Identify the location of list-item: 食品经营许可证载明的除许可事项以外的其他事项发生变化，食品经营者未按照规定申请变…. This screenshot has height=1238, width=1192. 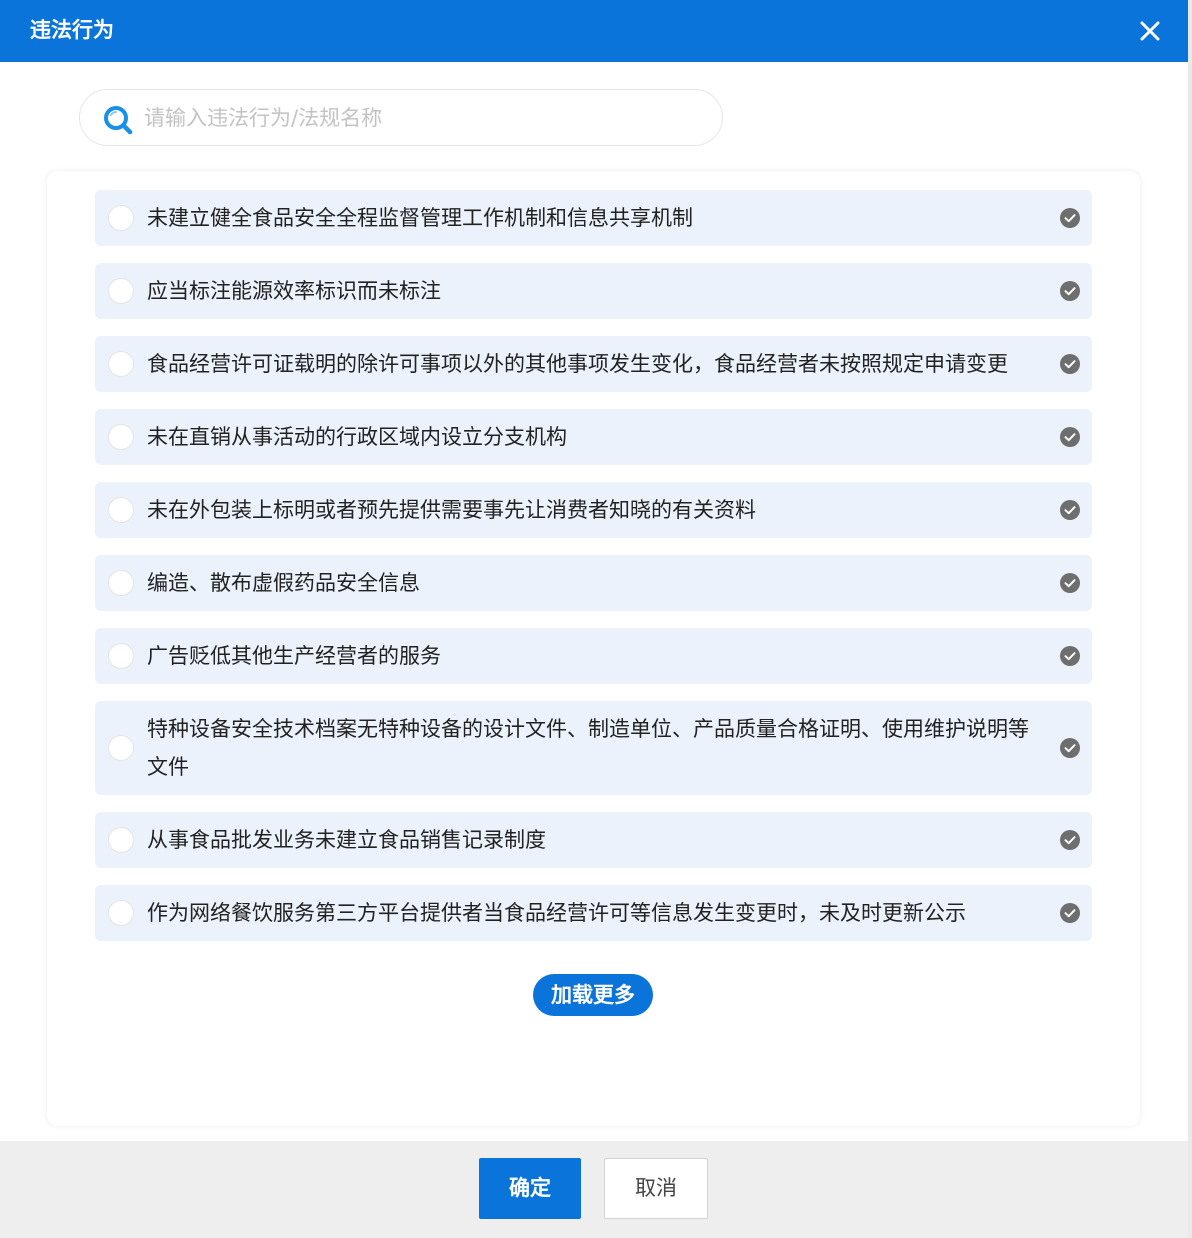
(593, 364).